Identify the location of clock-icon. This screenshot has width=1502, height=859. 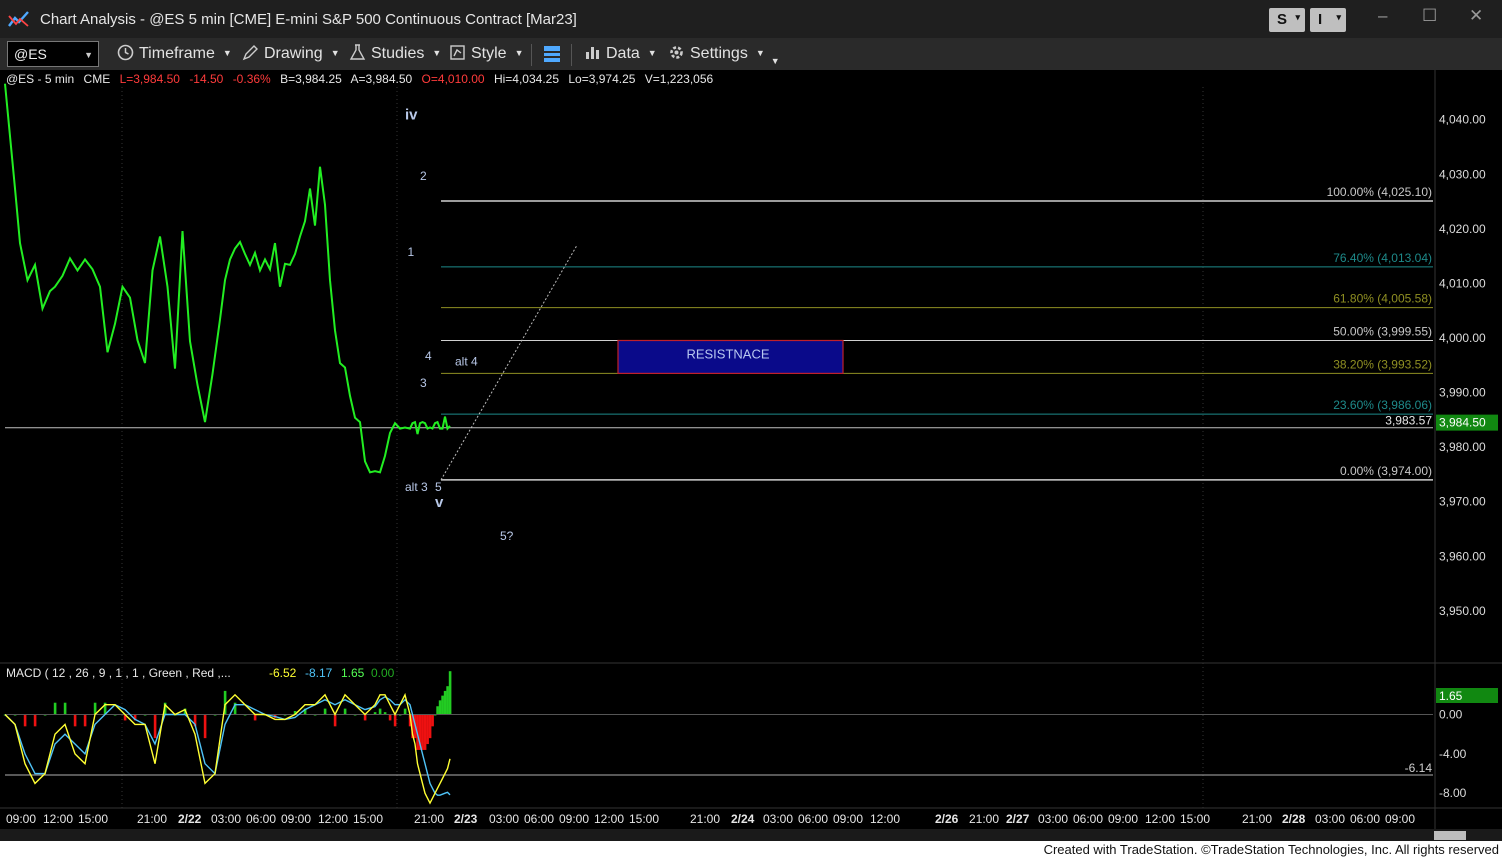
(125, 52).